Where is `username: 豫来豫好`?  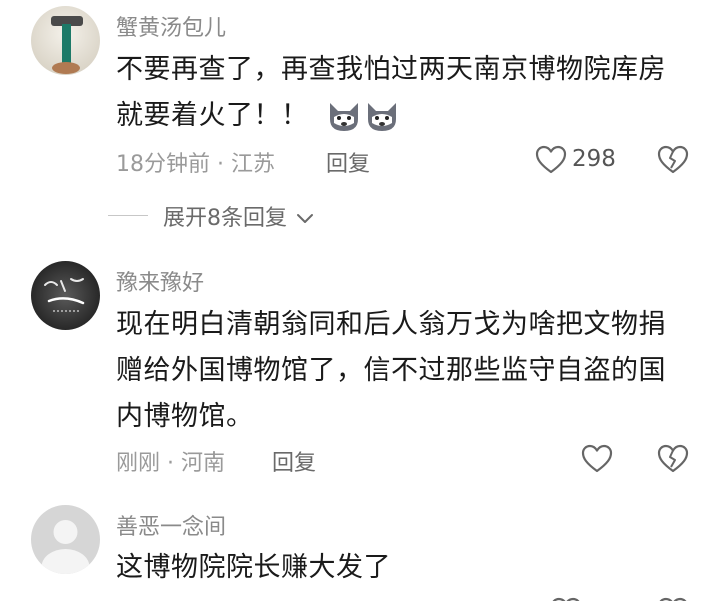 username: 豫来豫好 is located at coordinates (160, 281).